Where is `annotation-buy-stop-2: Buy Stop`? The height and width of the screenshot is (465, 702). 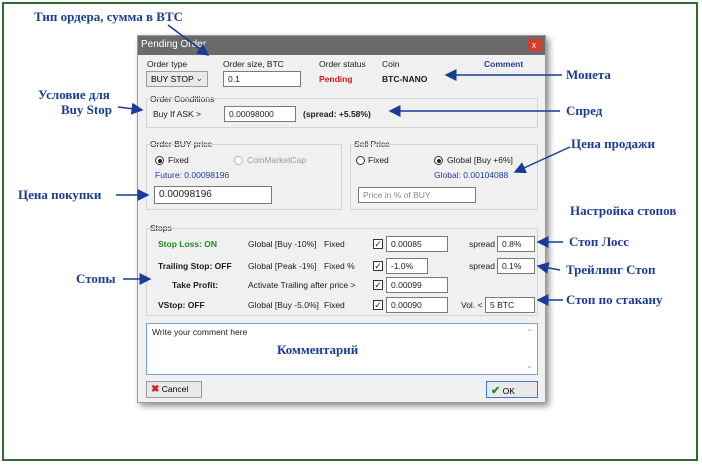
annotation-buy-stop-2: Buy Stop is located at coordinates (86, 109).